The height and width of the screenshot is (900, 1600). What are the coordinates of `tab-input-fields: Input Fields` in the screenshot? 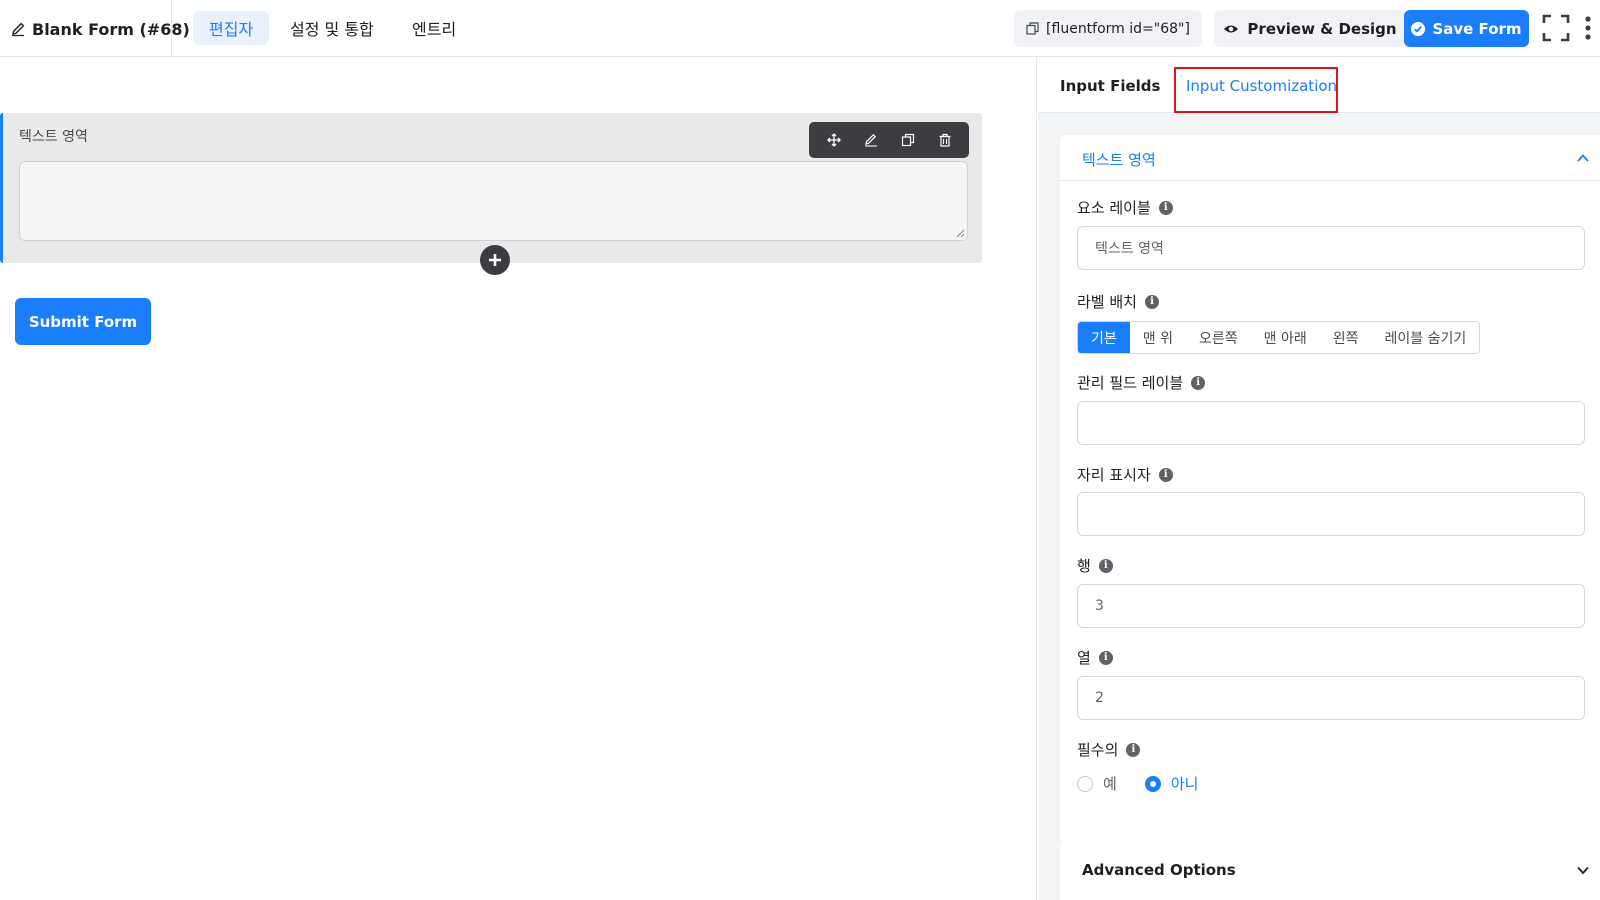 It's located at (1110, 86).